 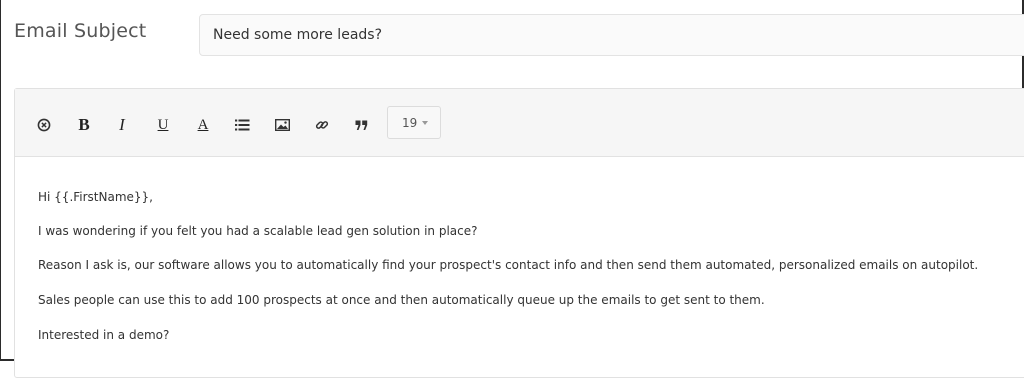 I want to click on bold-icon: B, so click(x=84, y=124).